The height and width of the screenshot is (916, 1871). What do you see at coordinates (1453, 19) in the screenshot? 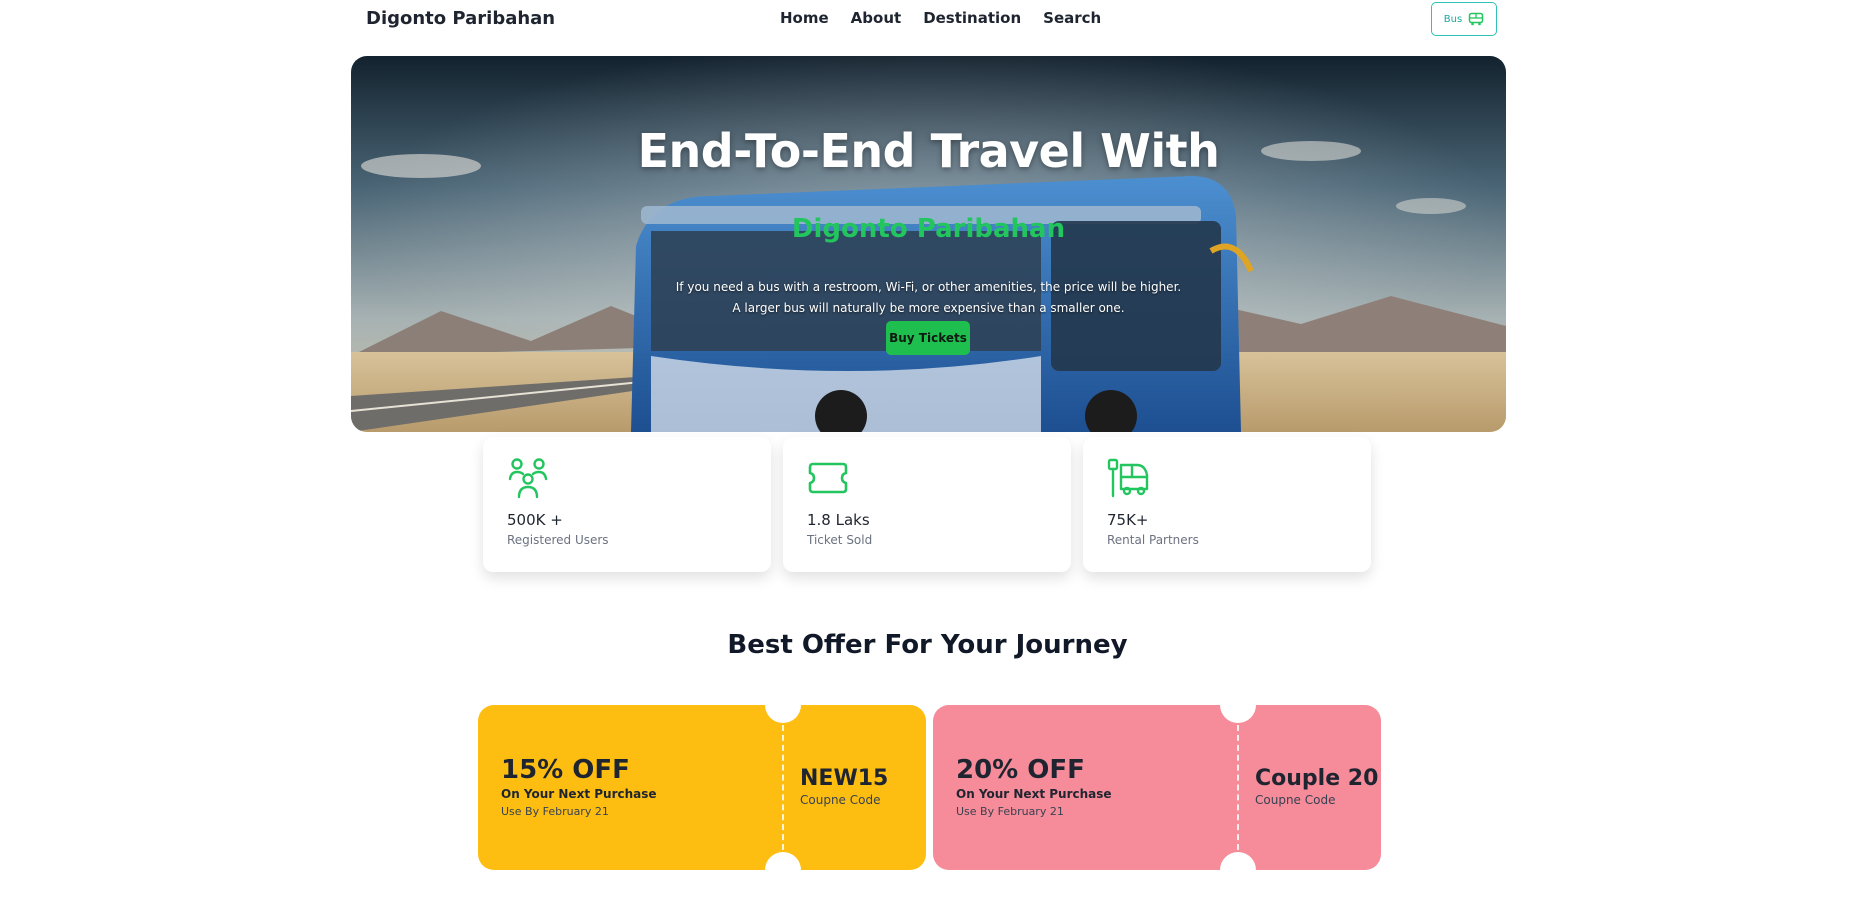
I see `bus-button-label: Bus` at bounding box center [1453, 19].